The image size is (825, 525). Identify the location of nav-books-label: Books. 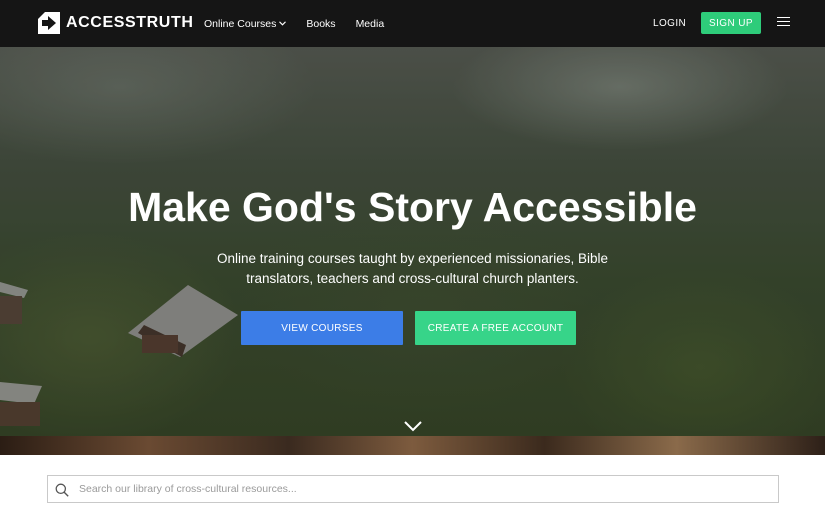
(321, 23).